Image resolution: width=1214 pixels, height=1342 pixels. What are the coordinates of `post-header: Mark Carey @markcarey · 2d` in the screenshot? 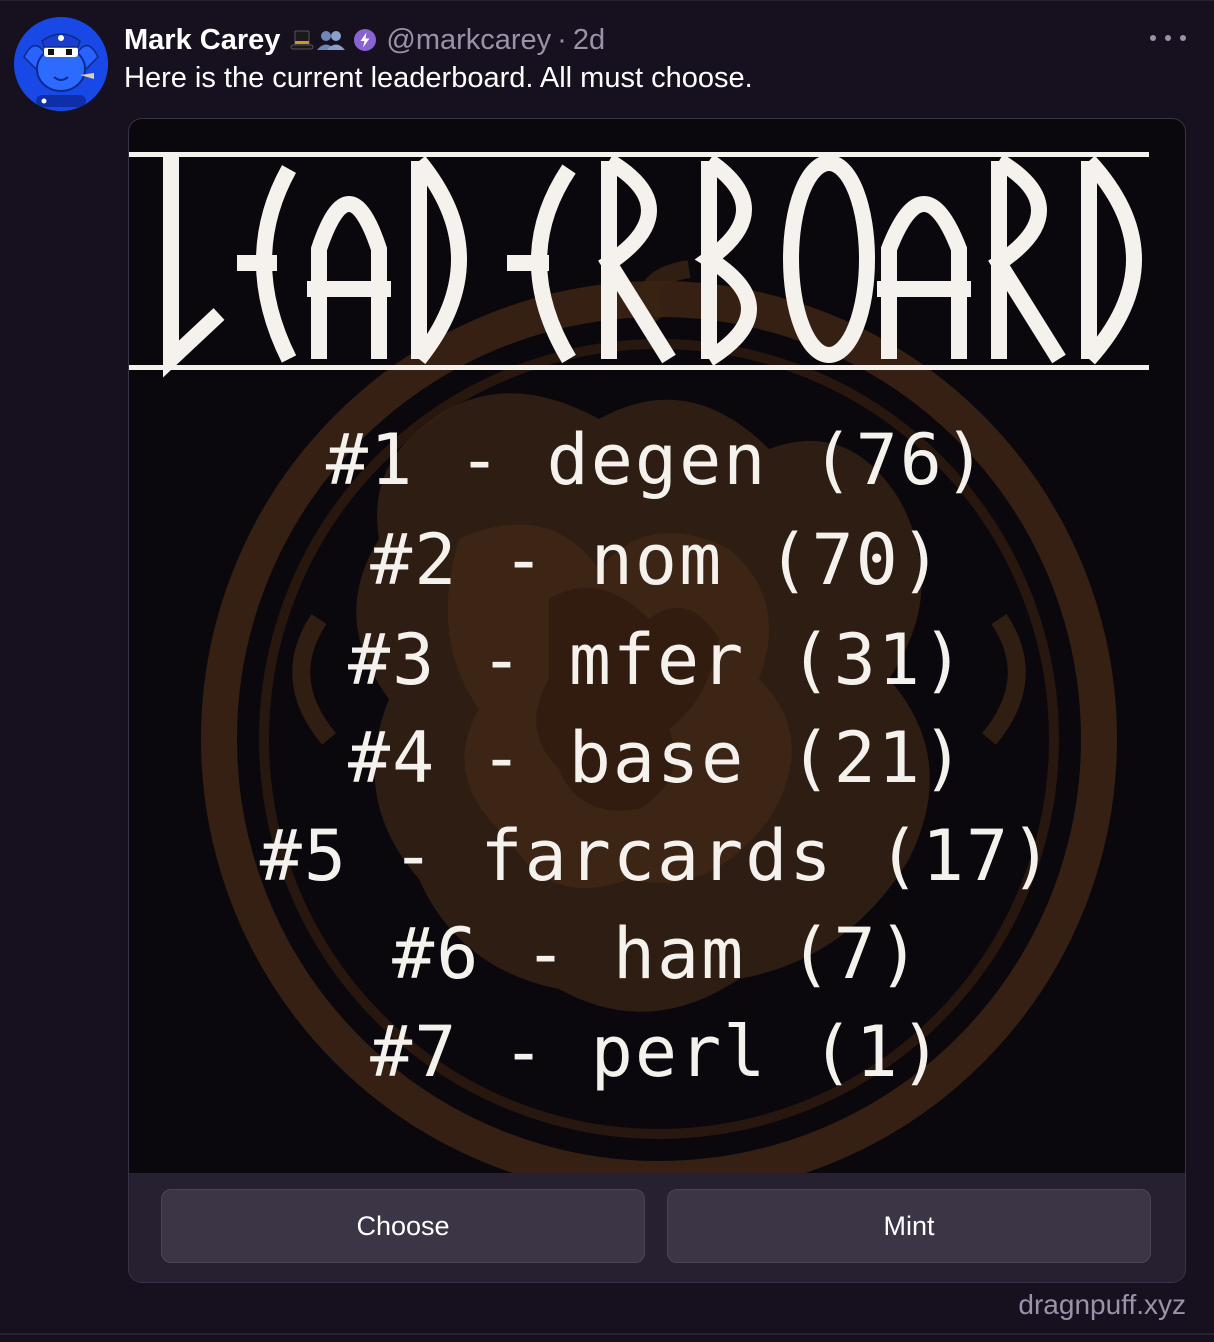 It's located at (364, 40).